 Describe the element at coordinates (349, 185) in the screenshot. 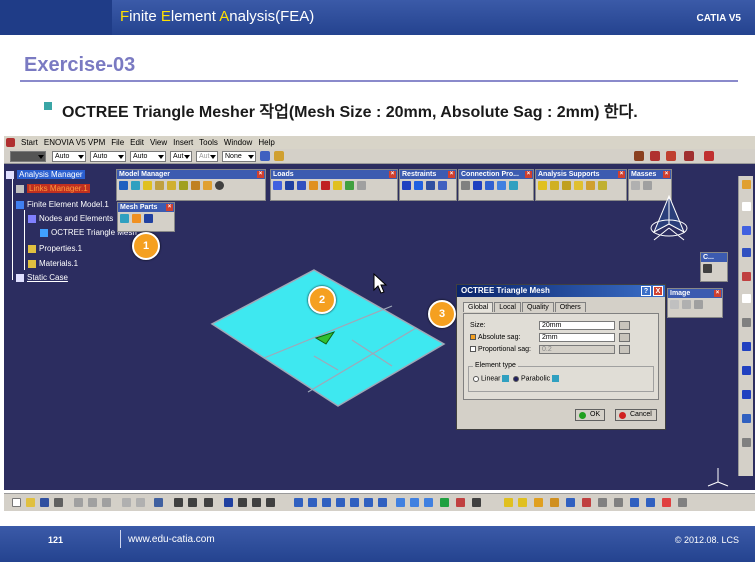

I see `density-icon` at that location.